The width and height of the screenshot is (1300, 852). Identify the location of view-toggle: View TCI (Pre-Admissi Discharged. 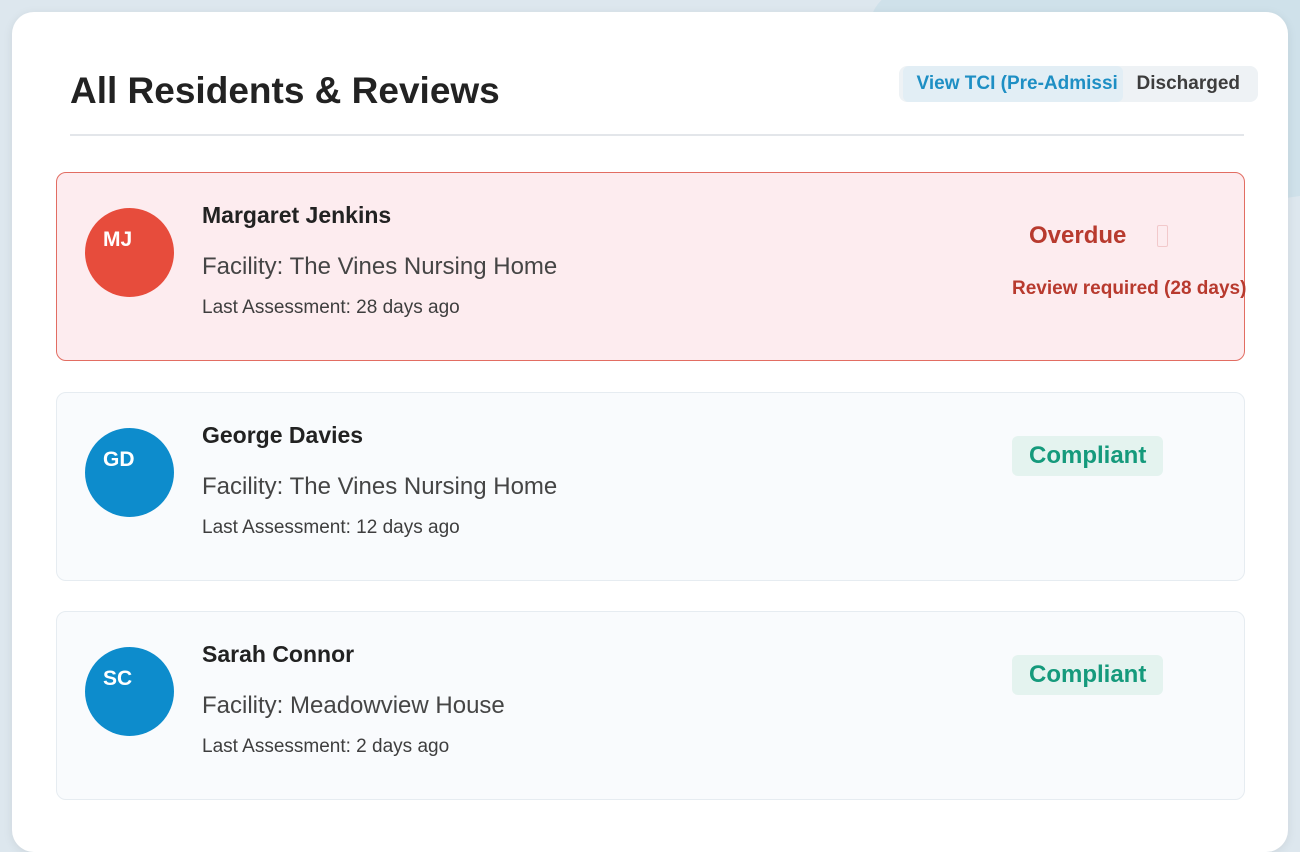
(1078, 84).